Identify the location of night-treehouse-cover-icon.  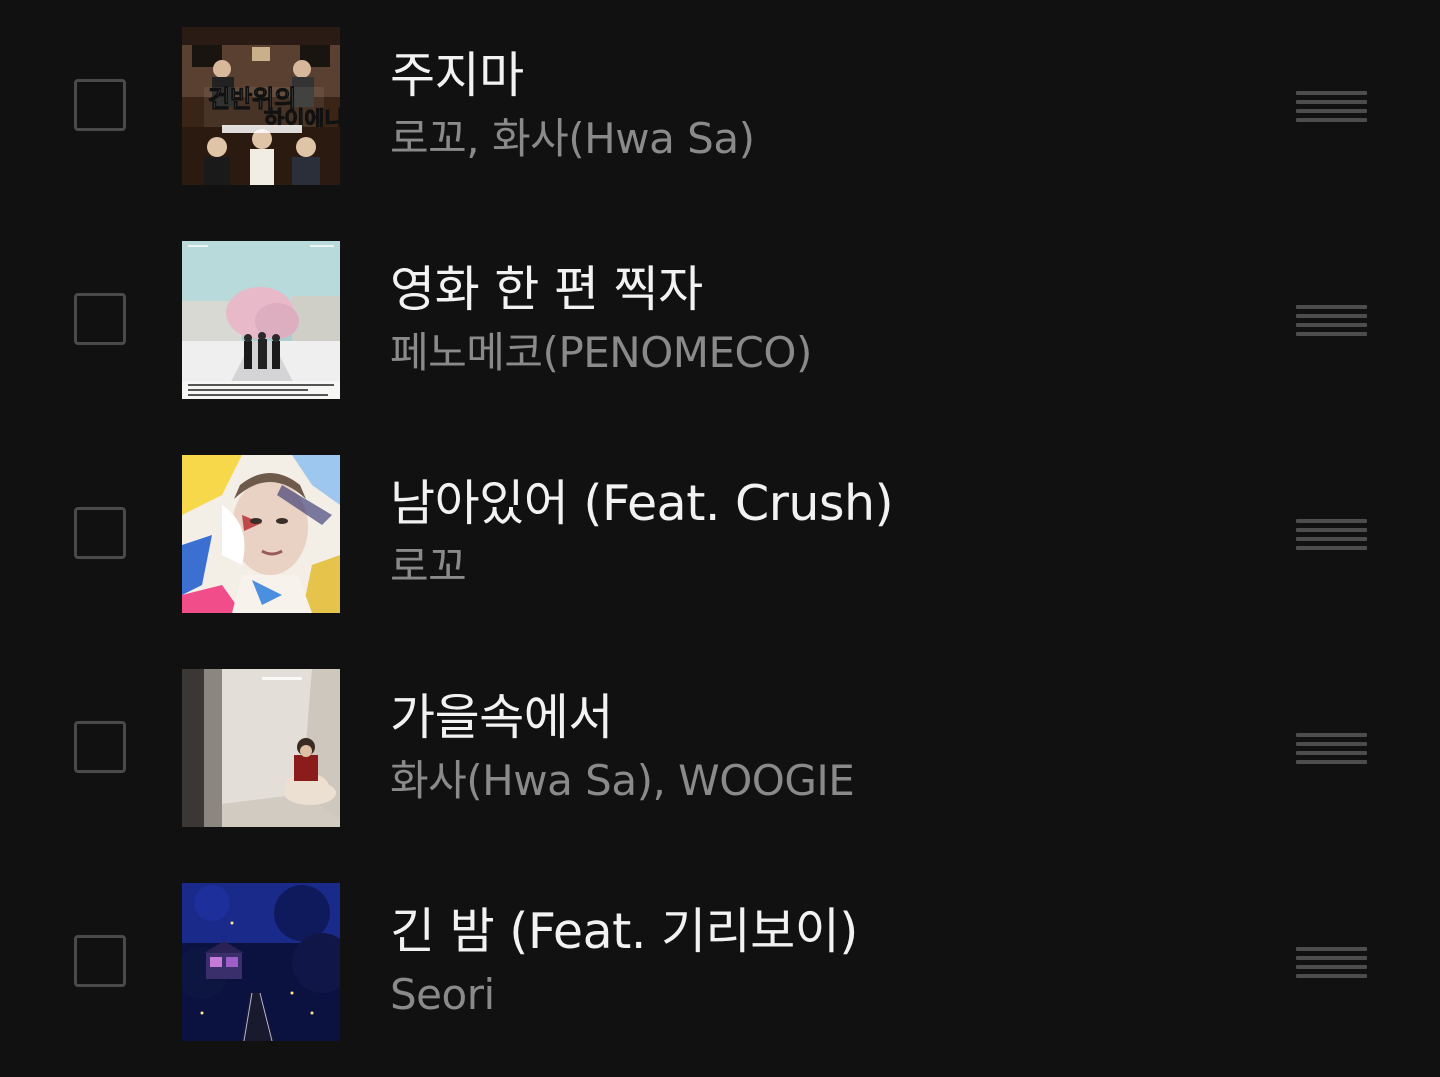
(261, 962).